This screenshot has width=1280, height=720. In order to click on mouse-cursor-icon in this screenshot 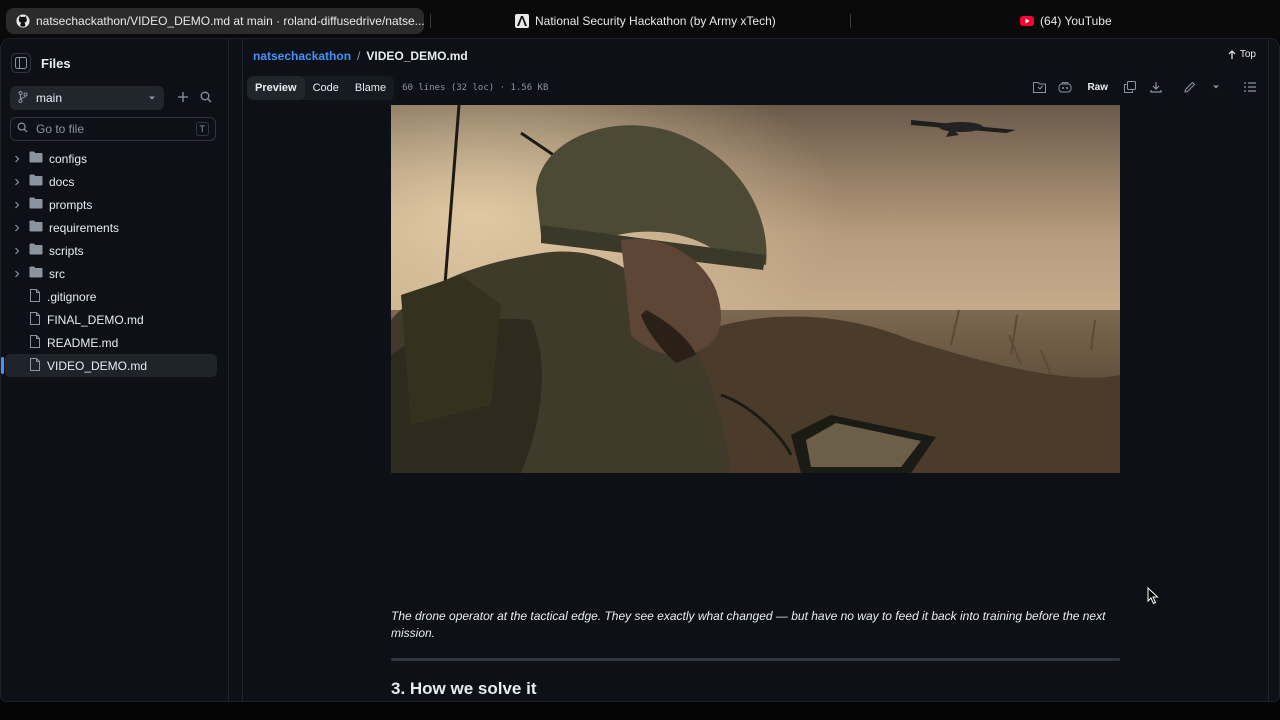, I will do `click(1153, 598)`.